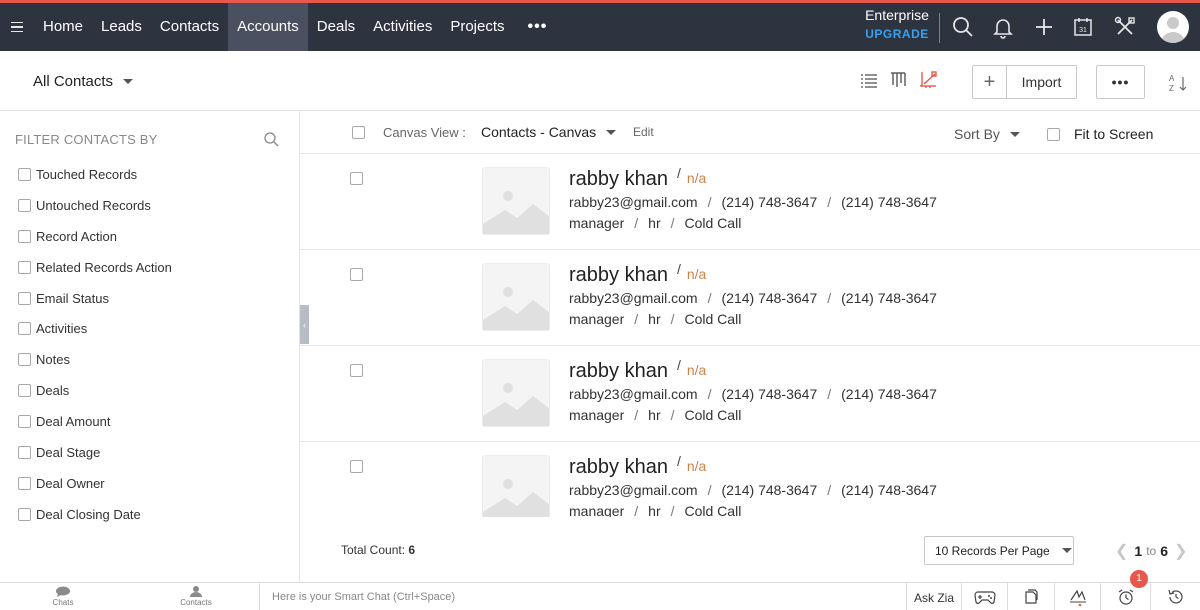 The width and height of the screenshot is (1200, 610). What do you see at coordinates (990, 82) in the screenshot?
I see `create-plus-button: +` at bounding box center [990, 82].